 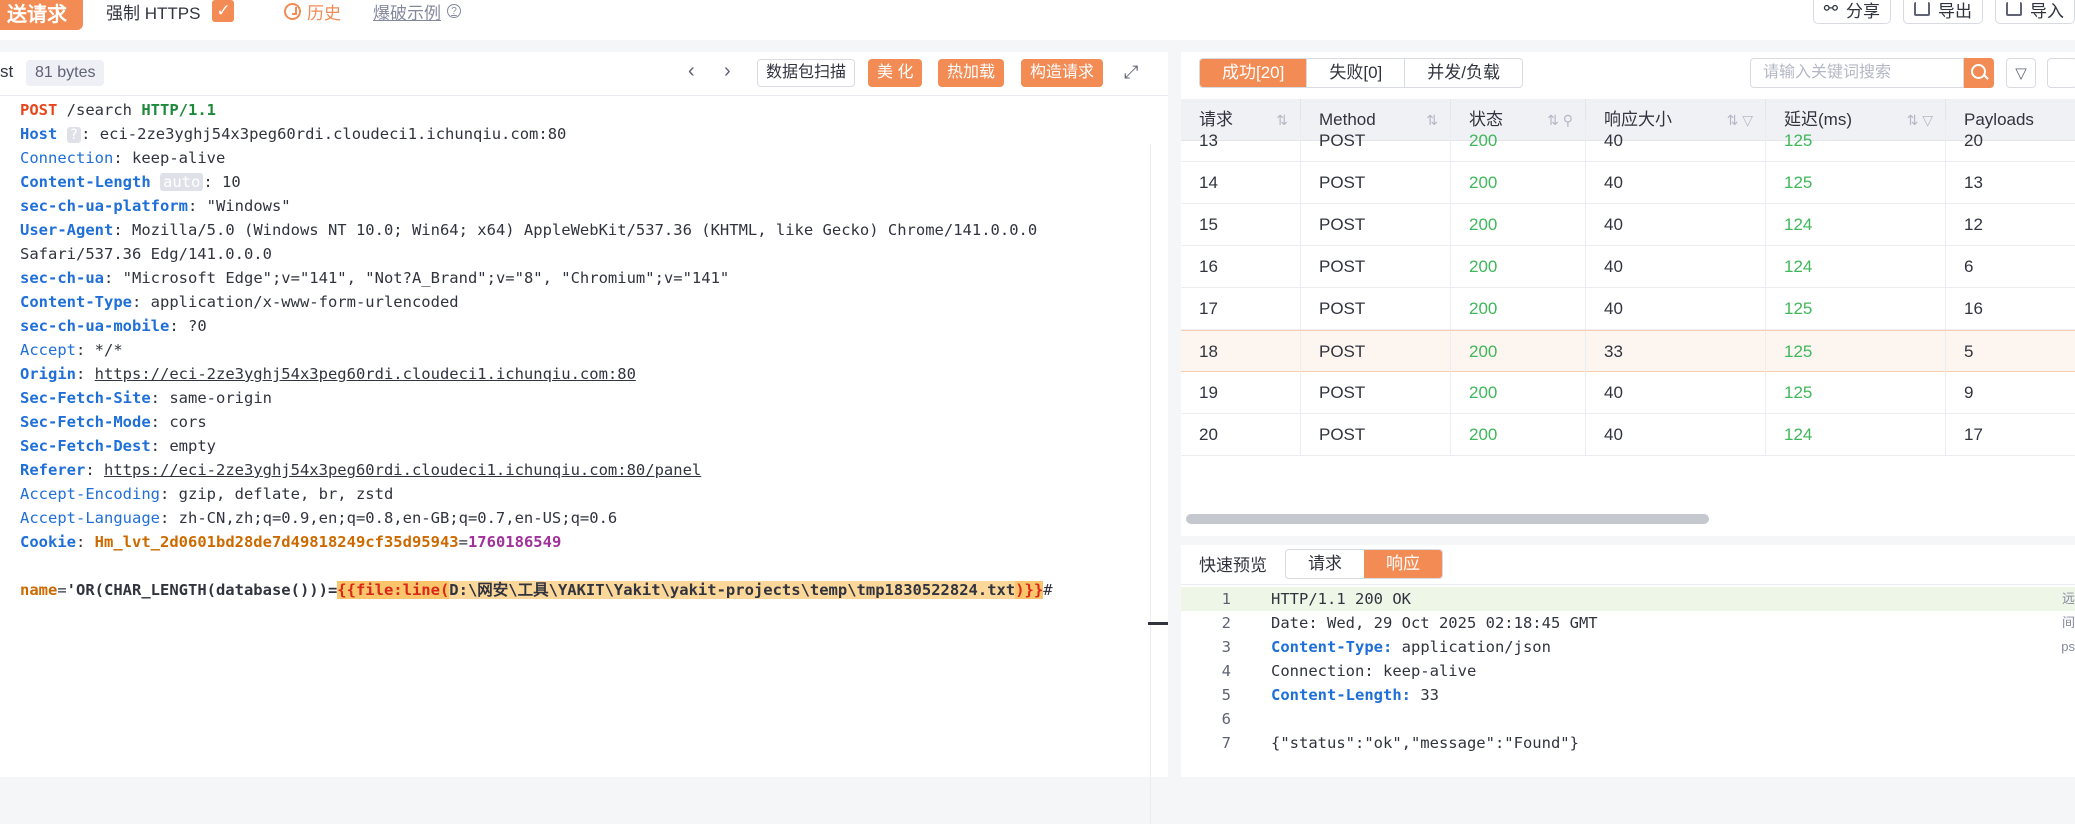 What do you see at coordinates (1226, 671) in the screenshot?
I see `line-number: 4` at bounding box center [1226, 671].